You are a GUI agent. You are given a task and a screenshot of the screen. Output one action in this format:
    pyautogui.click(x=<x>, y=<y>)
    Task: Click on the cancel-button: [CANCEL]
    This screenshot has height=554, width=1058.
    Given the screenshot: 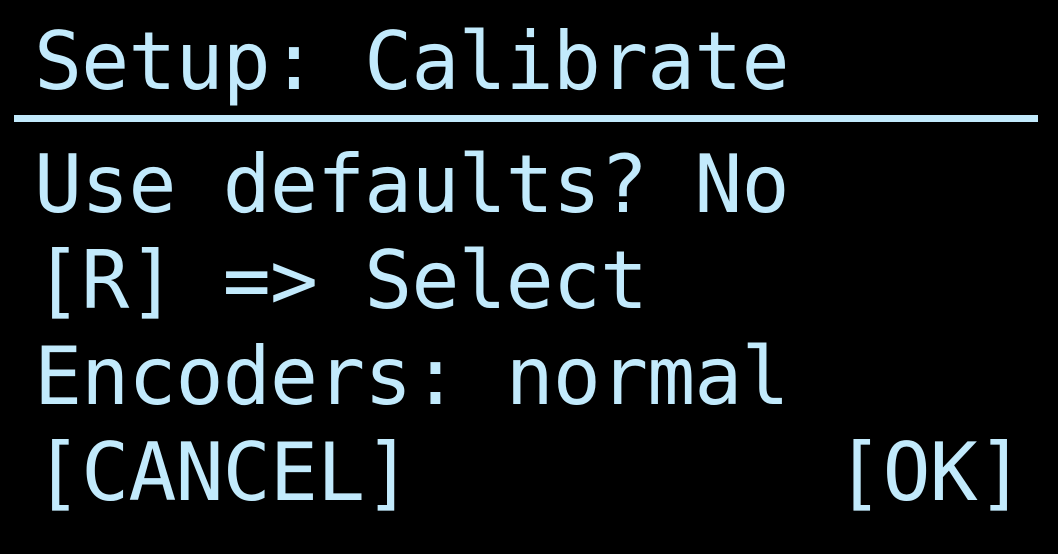 What is the action you would take?
    pyautogui.click(x=223, y=473)
    